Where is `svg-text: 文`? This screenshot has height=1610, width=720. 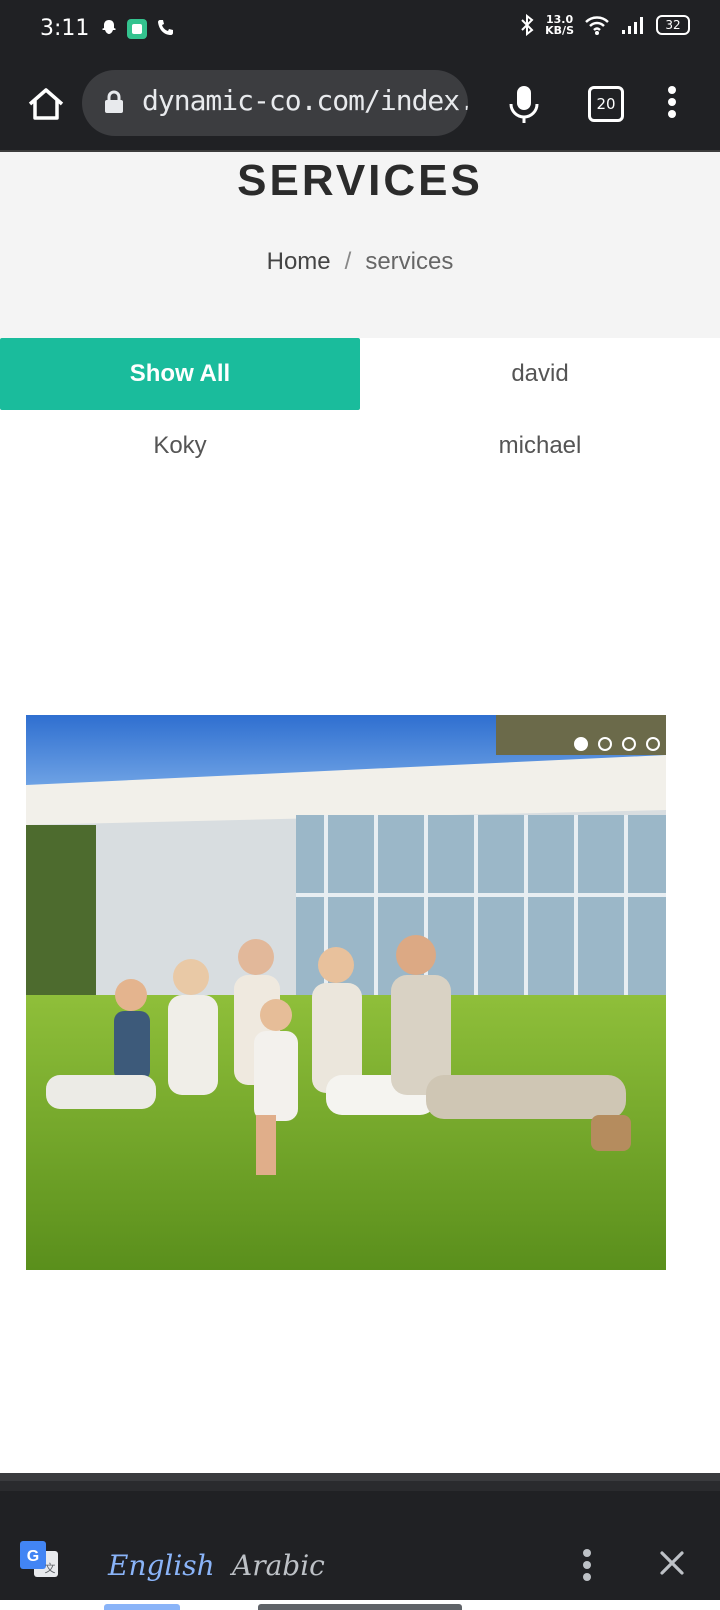 svg-text: 文 is located at coordinates (50, 1568).